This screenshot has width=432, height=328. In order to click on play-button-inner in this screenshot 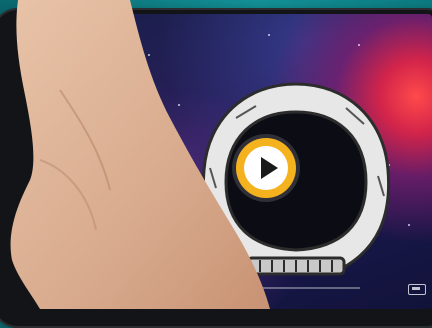, I will do `click(266, 168)`.